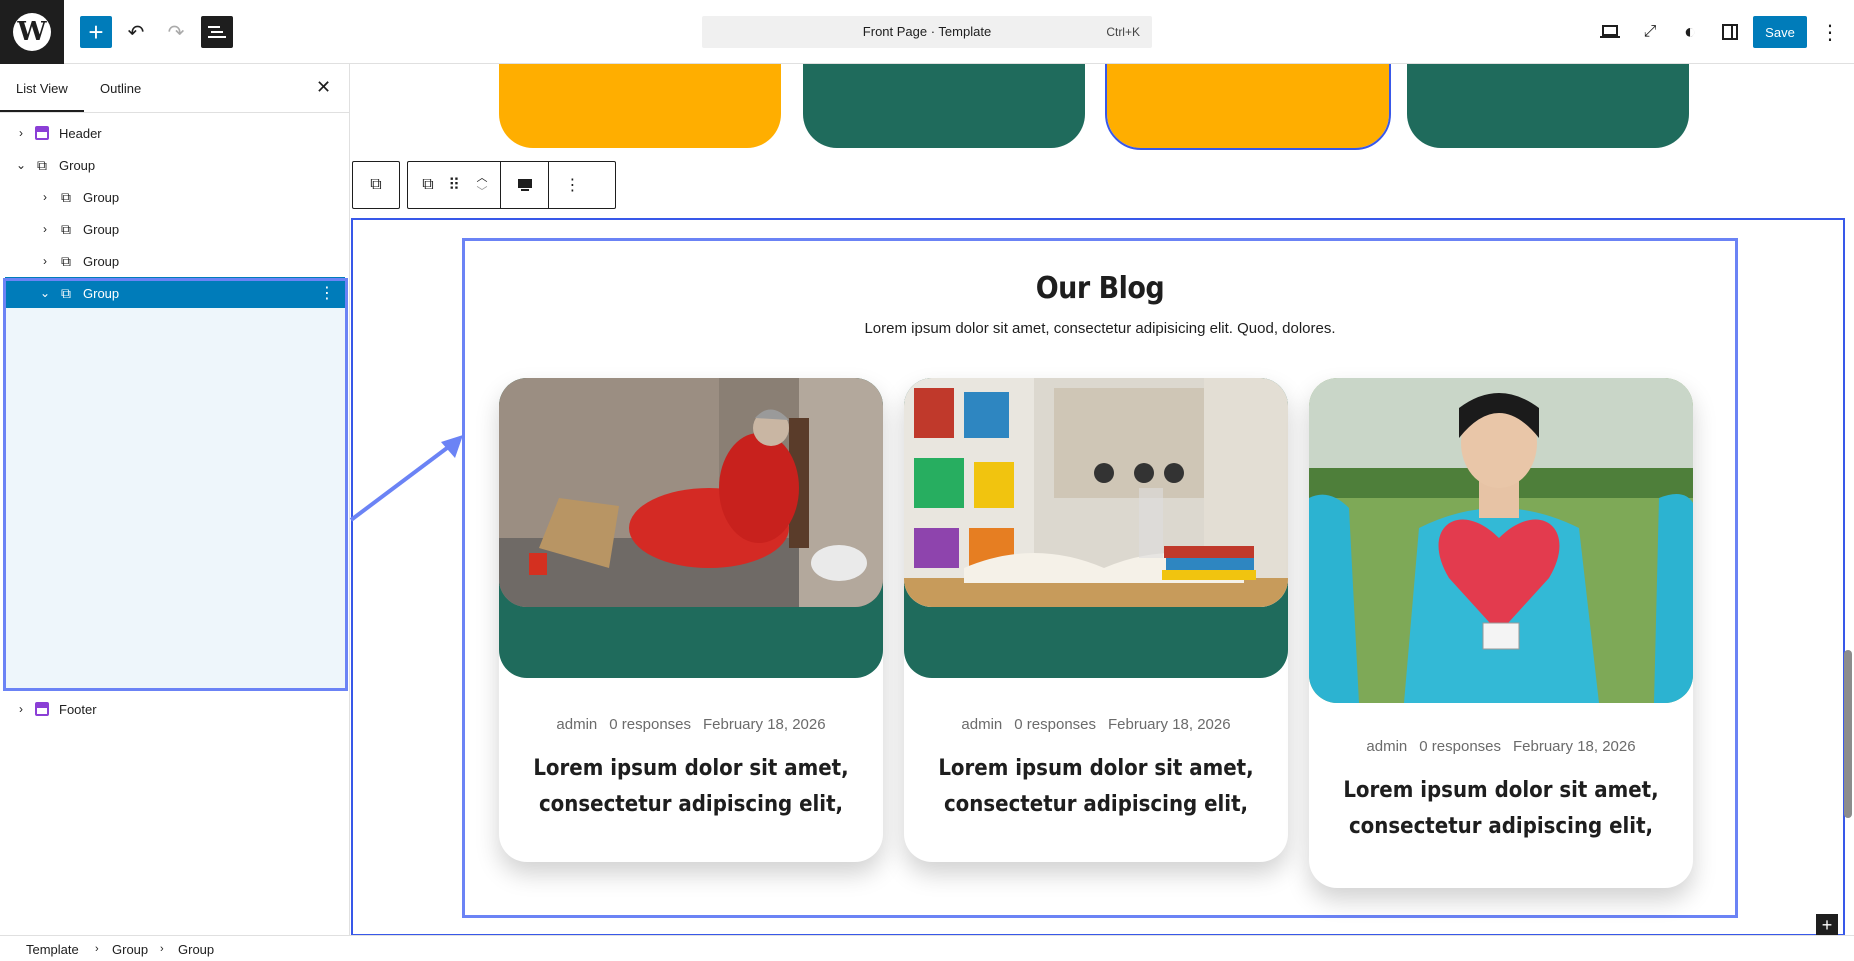 The height and width of the screenshot is (961, 1854). I want to click on wordpress-logo-button: W, so click(32, 32).